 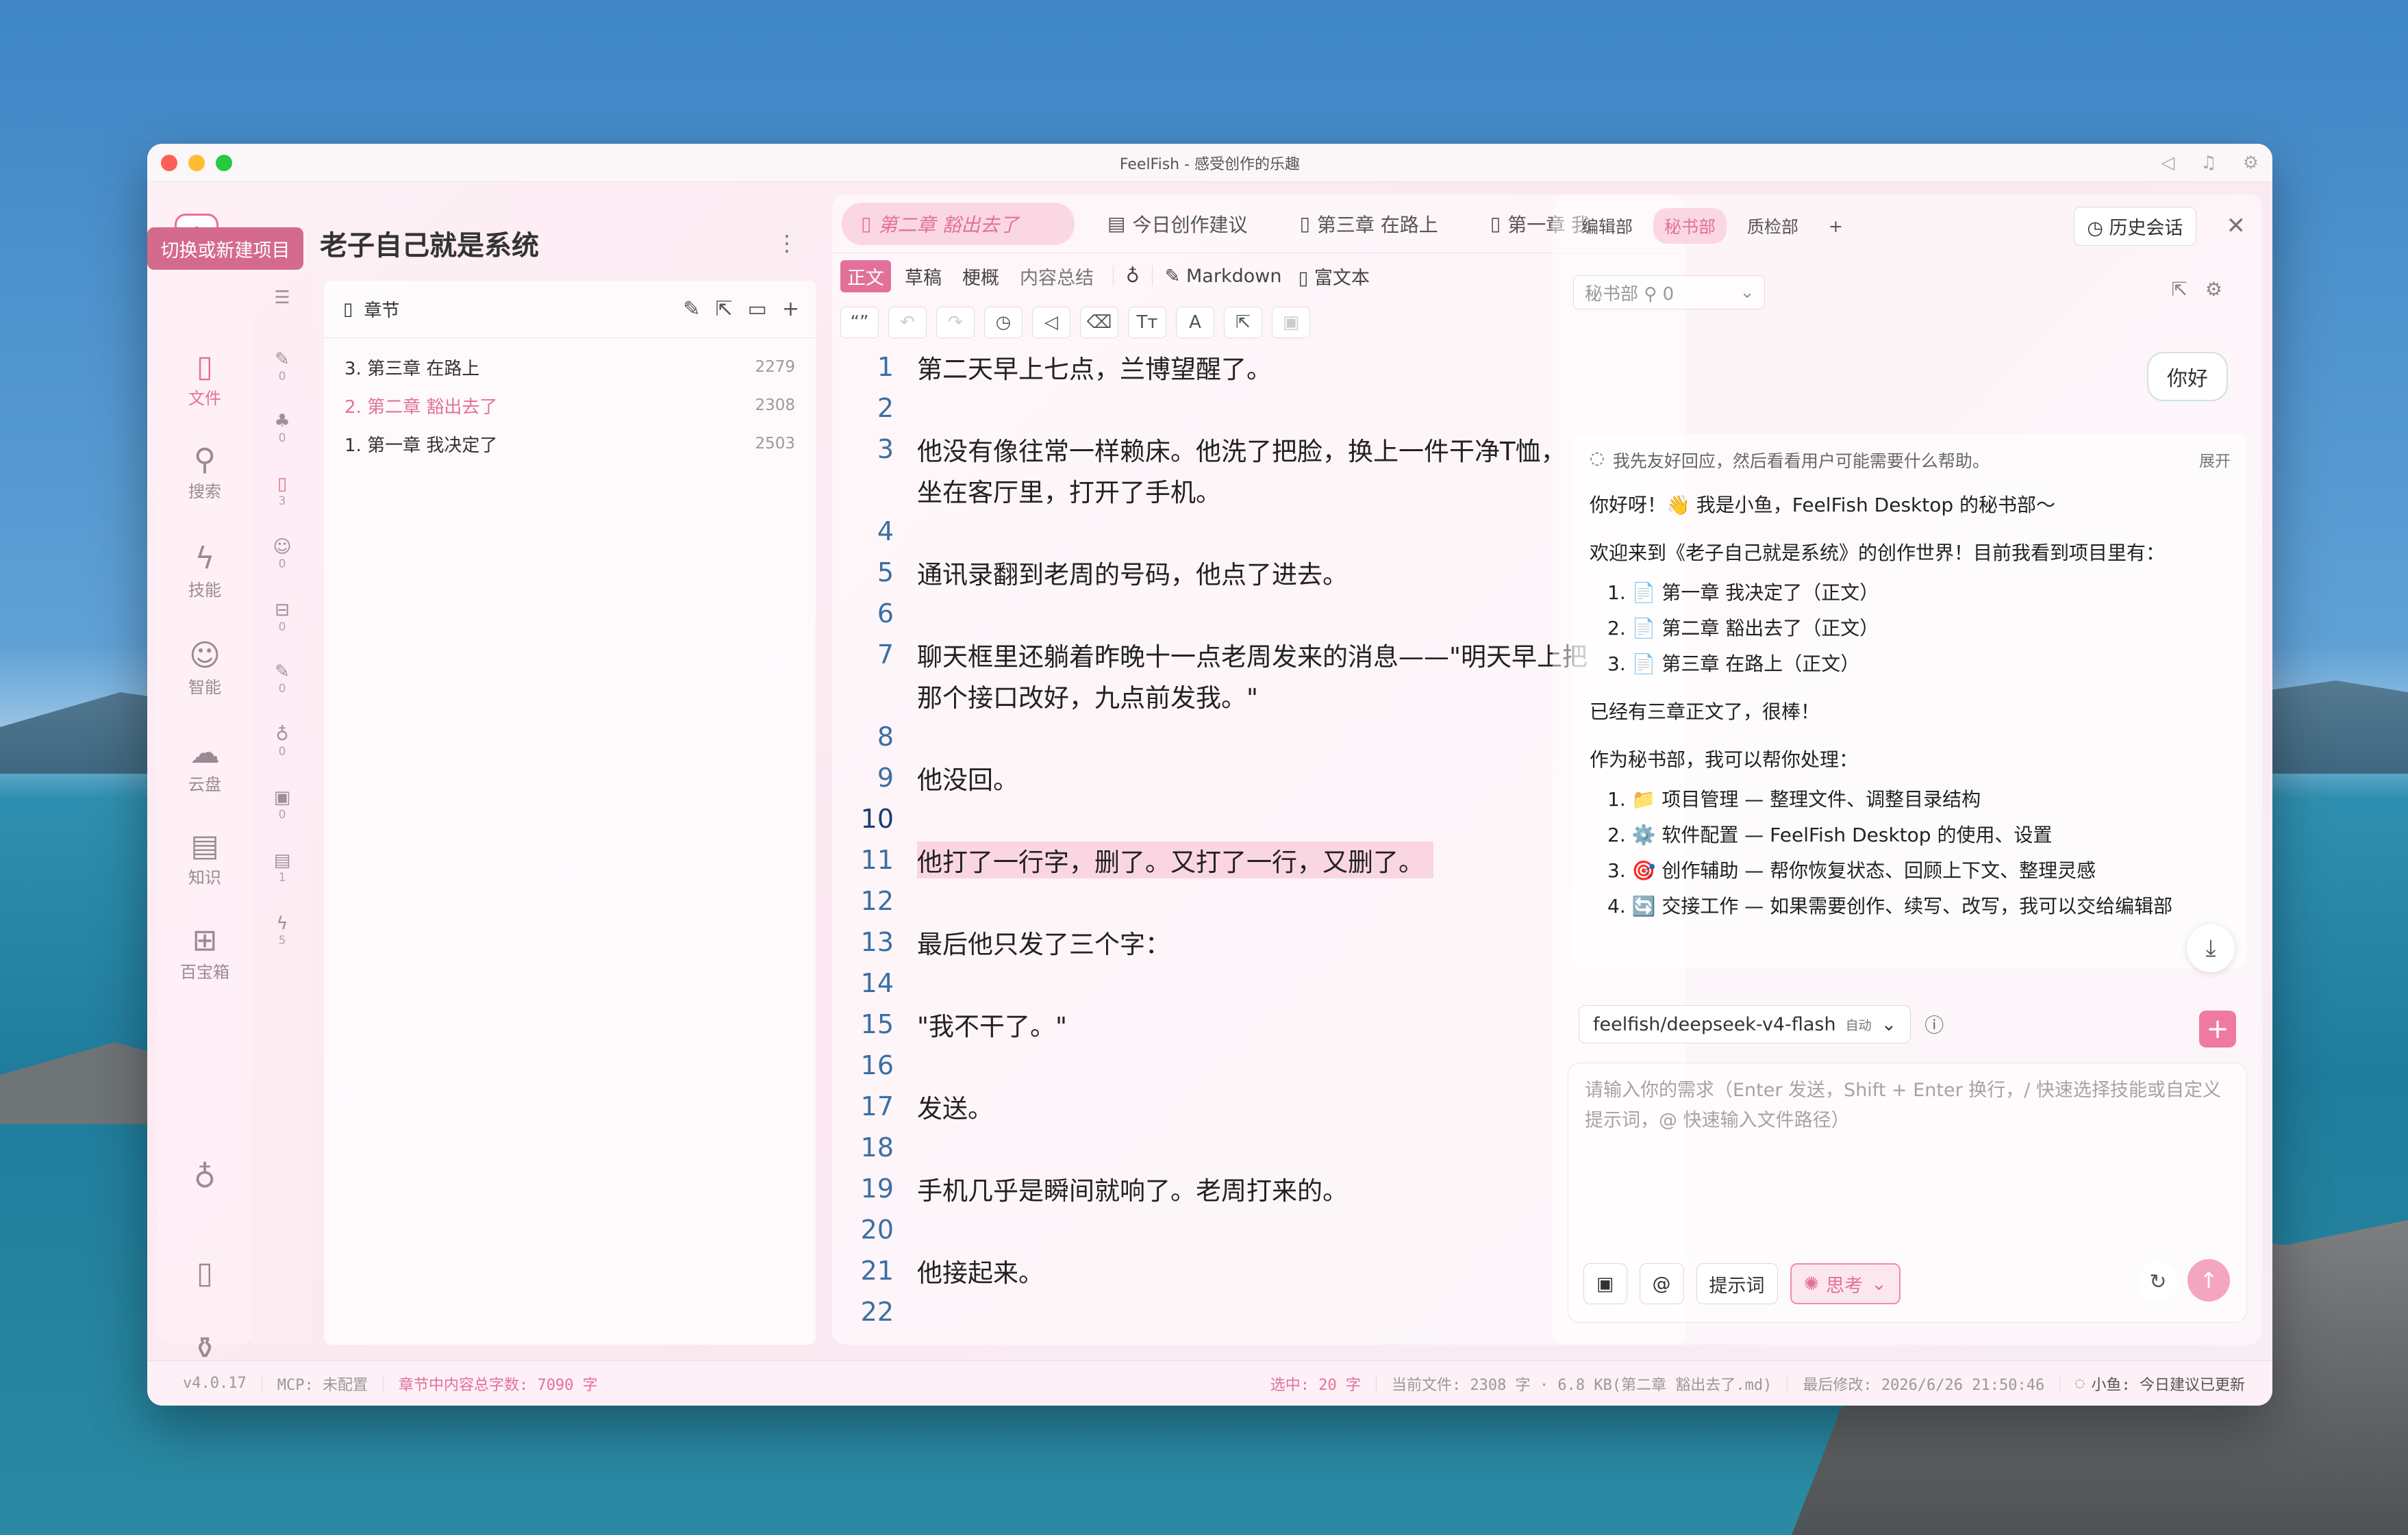 I want to click on font-size-icon: Tт, so click(x=1147, y=322).